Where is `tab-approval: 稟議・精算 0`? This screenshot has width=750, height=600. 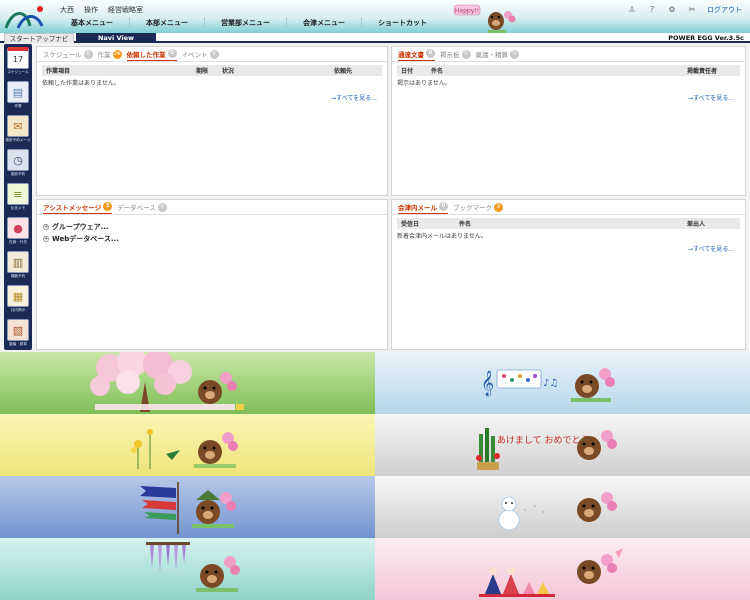 tab-approval: 稟議・精算 0 is located at coordinates (497, 54).